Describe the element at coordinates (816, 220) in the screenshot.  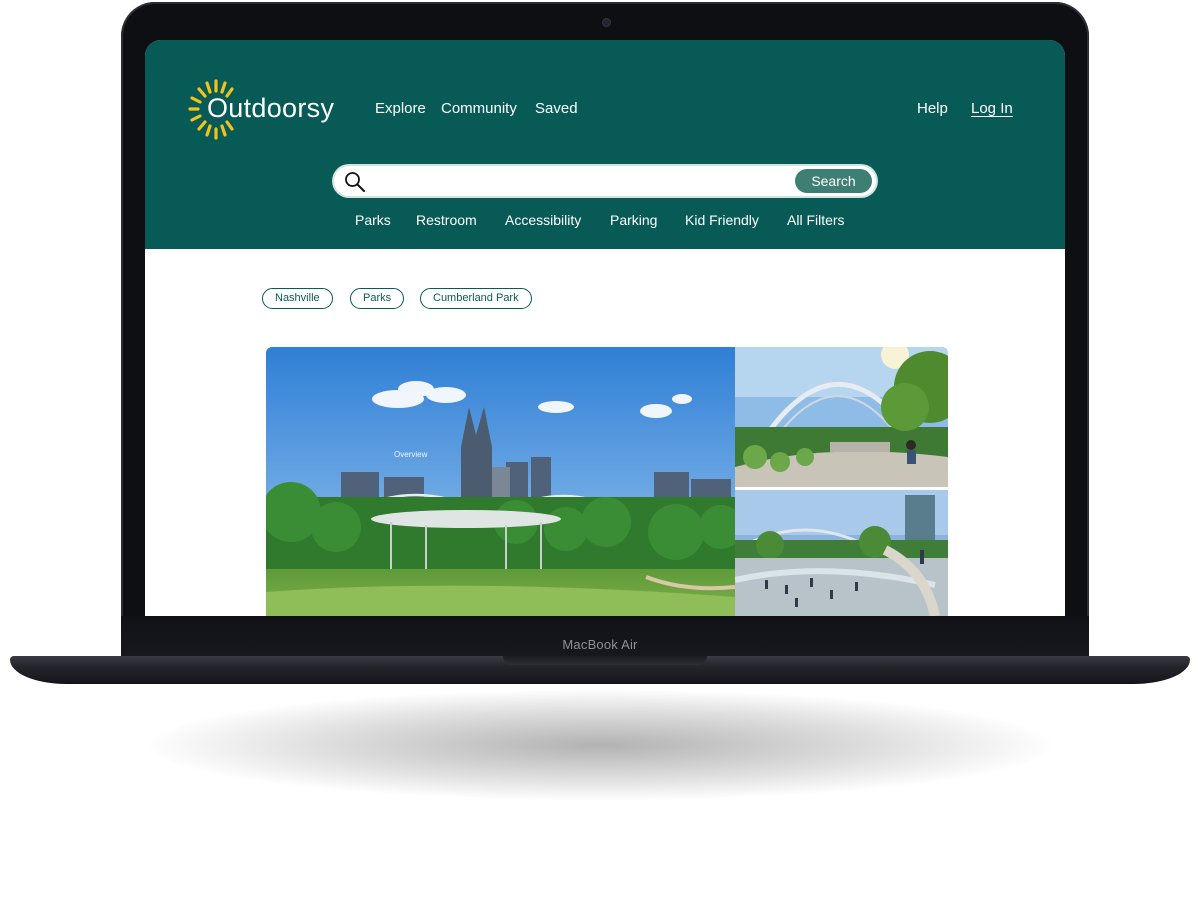
I see `filter-all-filters: All Filters` at that location.